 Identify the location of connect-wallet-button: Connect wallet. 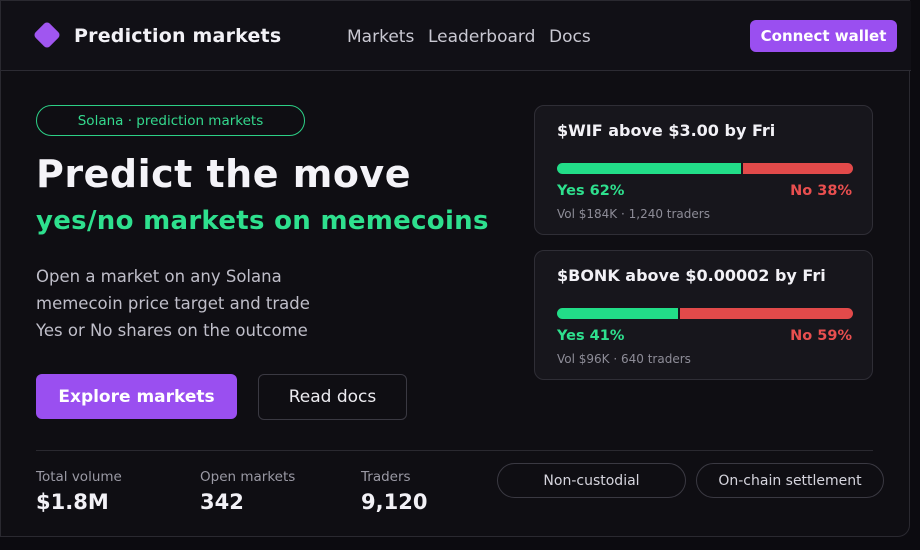
(823, 36).